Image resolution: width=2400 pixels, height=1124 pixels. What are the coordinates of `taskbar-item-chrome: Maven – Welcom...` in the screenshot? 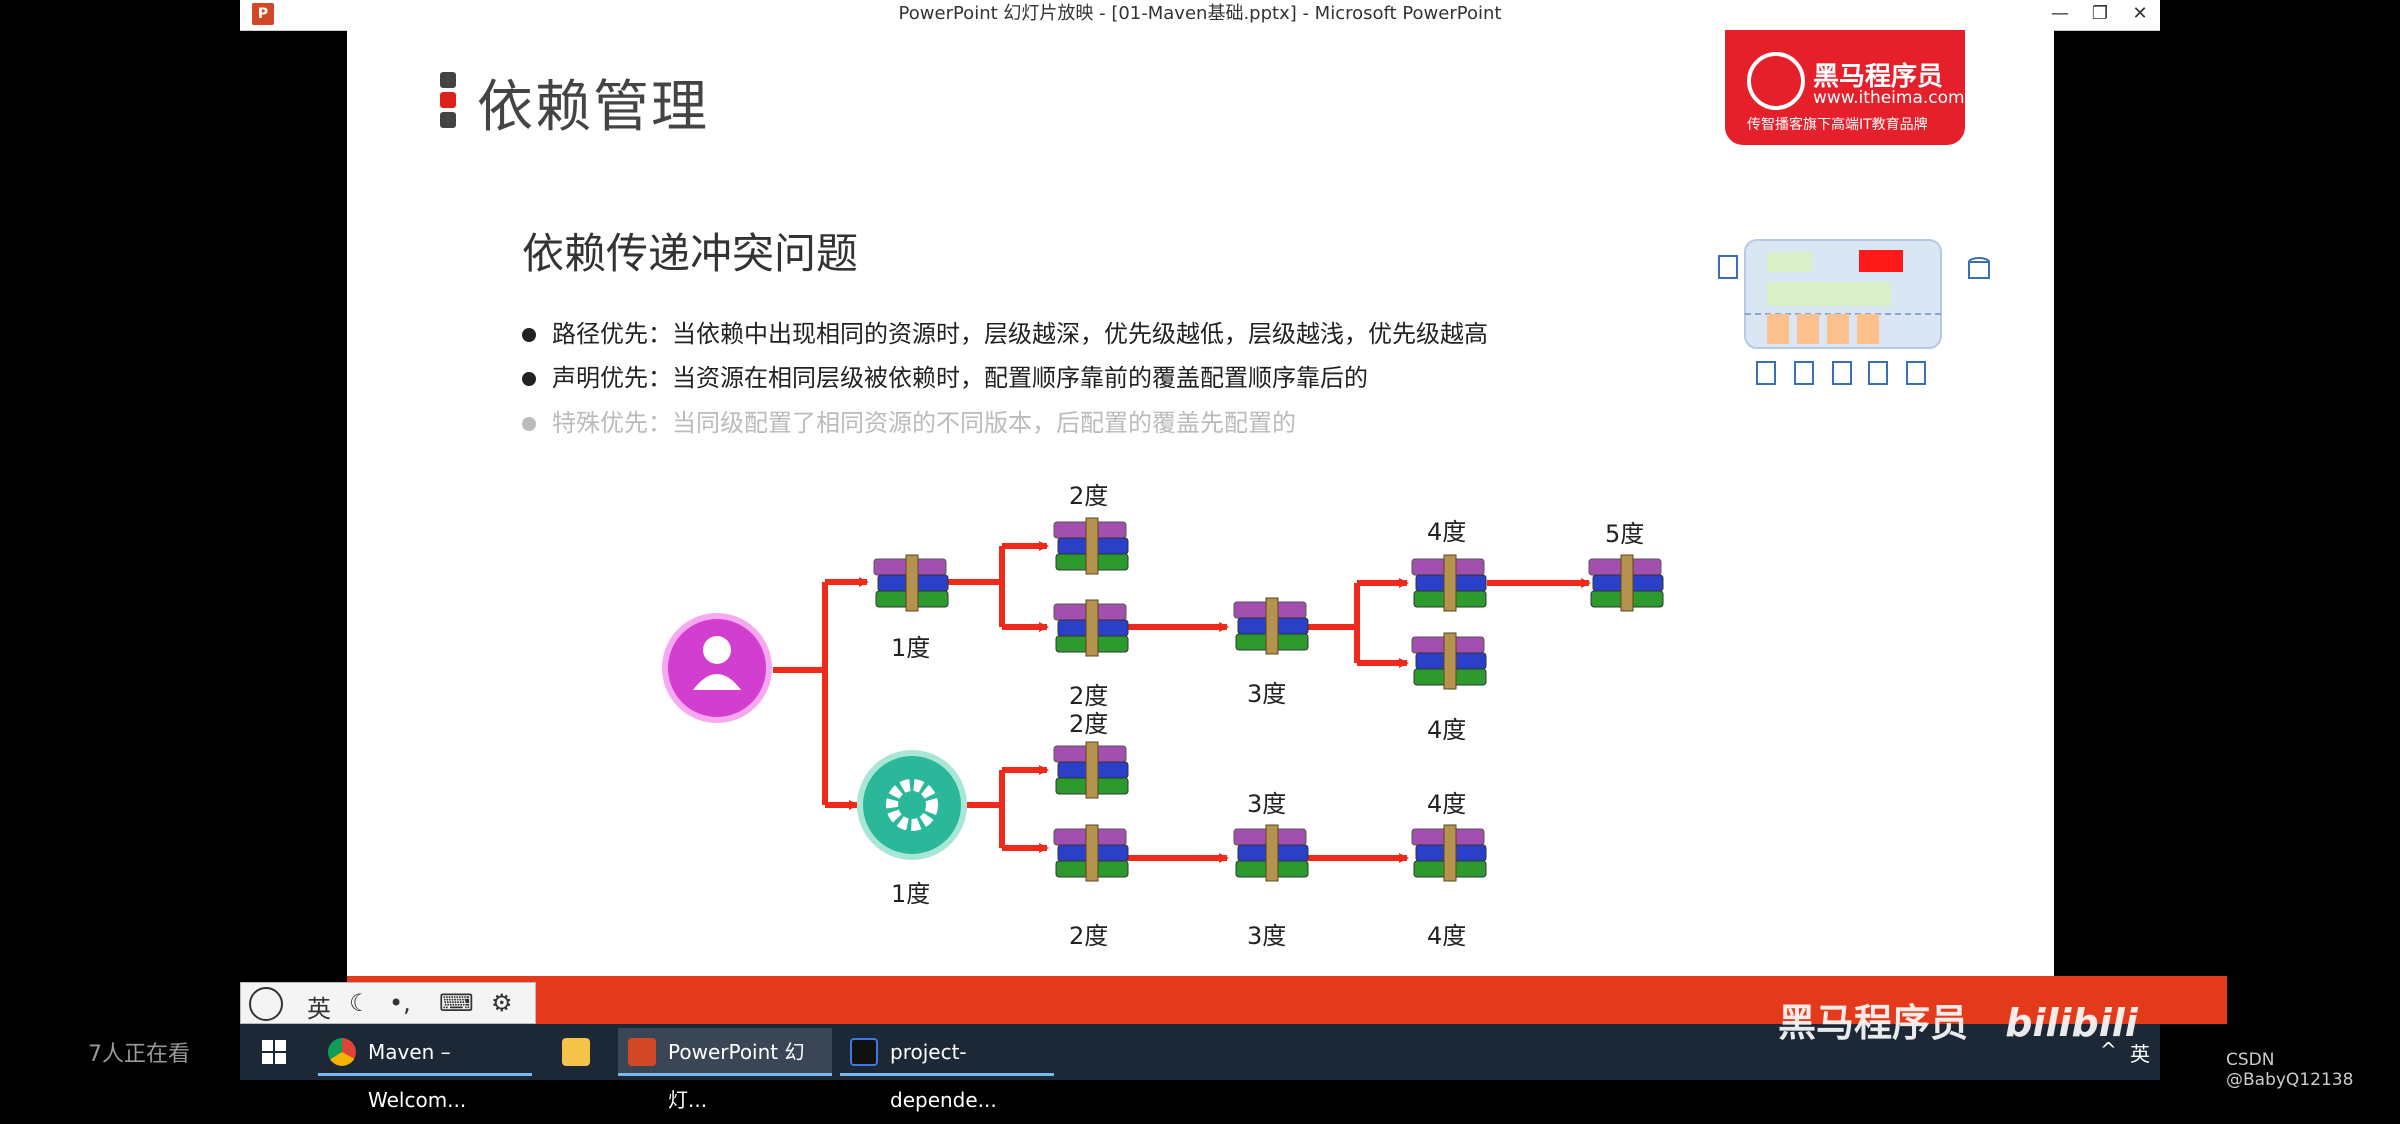 It's located at (425, 1070).